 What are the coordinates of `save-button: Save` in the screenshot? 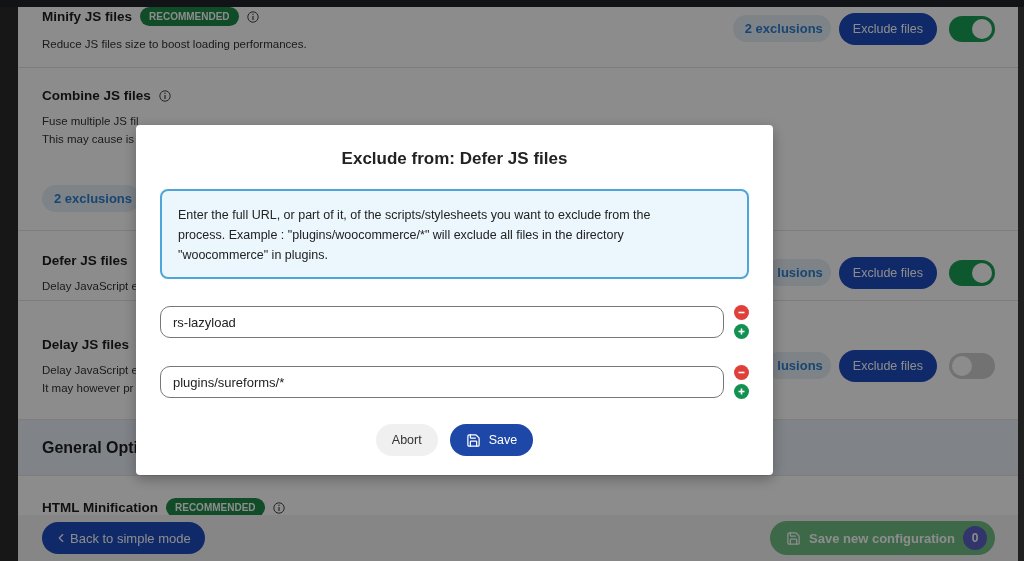 It's located at (491, 440).